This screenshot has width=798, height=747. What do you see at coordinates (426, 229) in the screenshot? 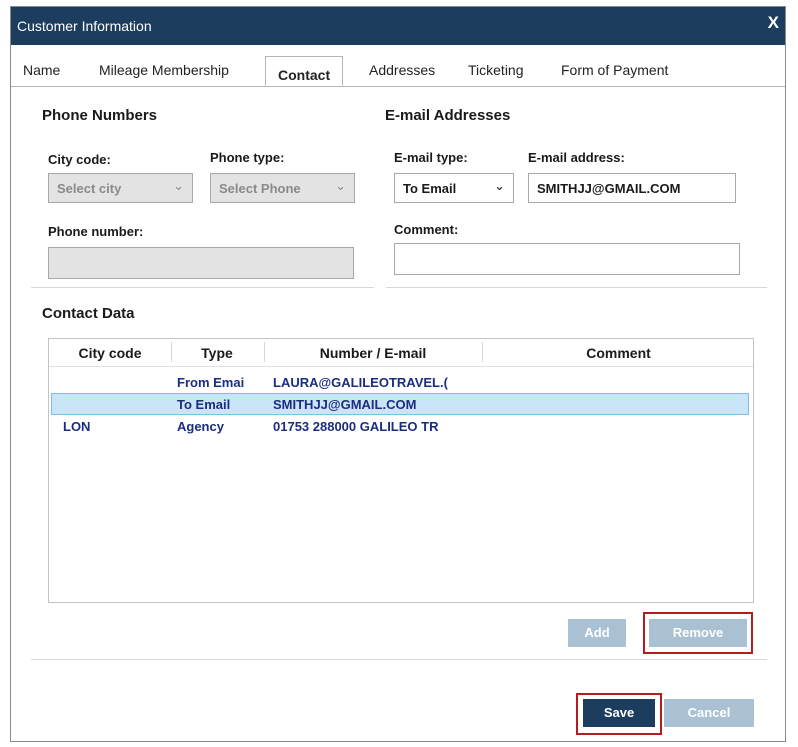
I see `comment-label: Comment:` at bounding box center [426, 229].